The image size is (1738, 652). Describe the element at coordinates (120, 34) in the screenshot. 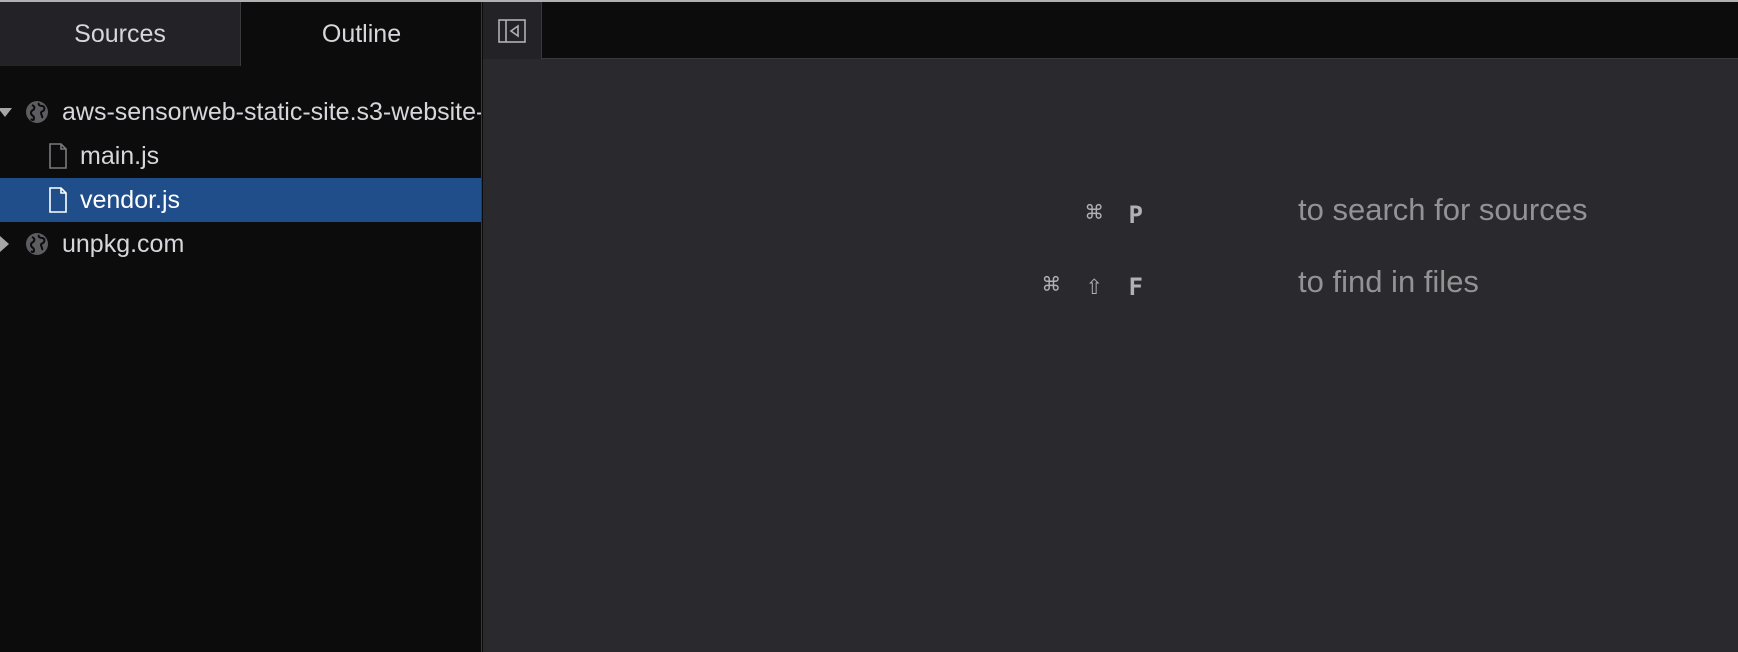

I see `tab-sources: Sources` at that location.